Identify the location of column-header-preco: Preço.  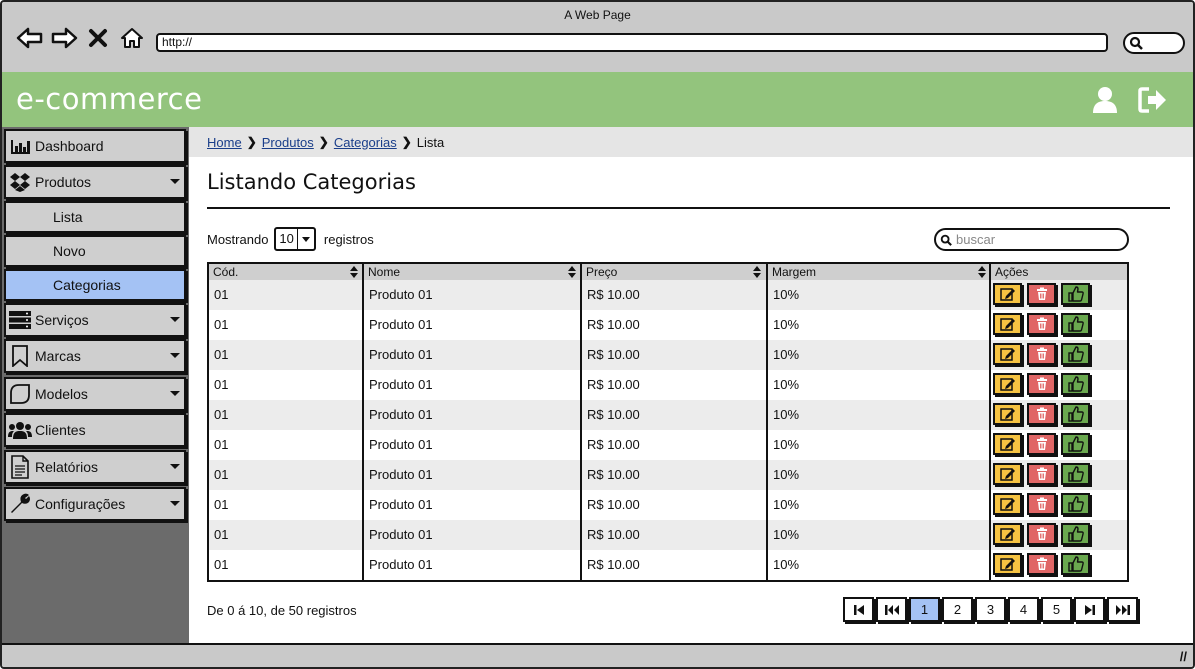
(673, 272).